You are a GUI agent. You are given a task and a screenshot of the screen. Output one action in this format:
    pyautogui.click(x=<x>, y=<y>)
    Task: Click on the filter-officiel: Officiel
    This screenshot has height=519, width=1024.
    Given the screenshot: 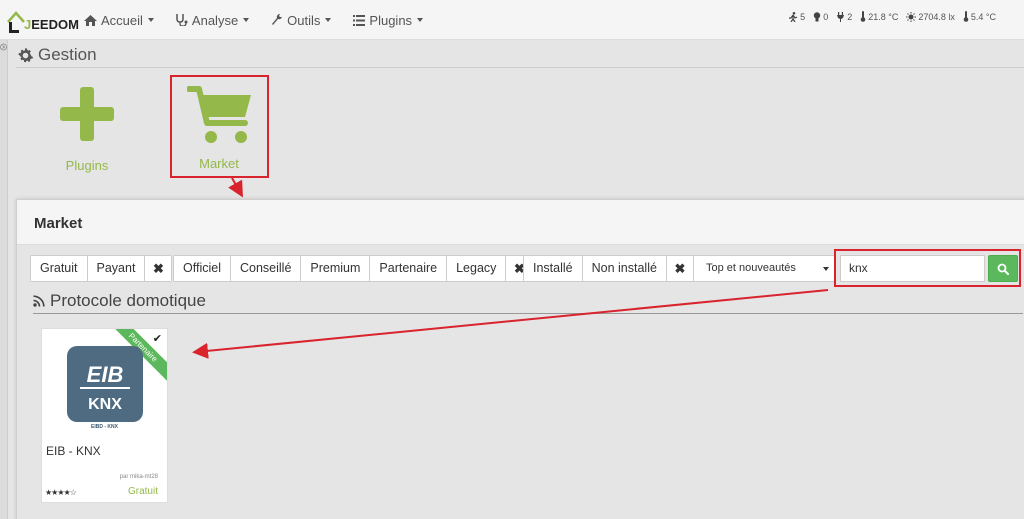 What is the action you would take?
    pyautogui.click(x=202, y=268)
    